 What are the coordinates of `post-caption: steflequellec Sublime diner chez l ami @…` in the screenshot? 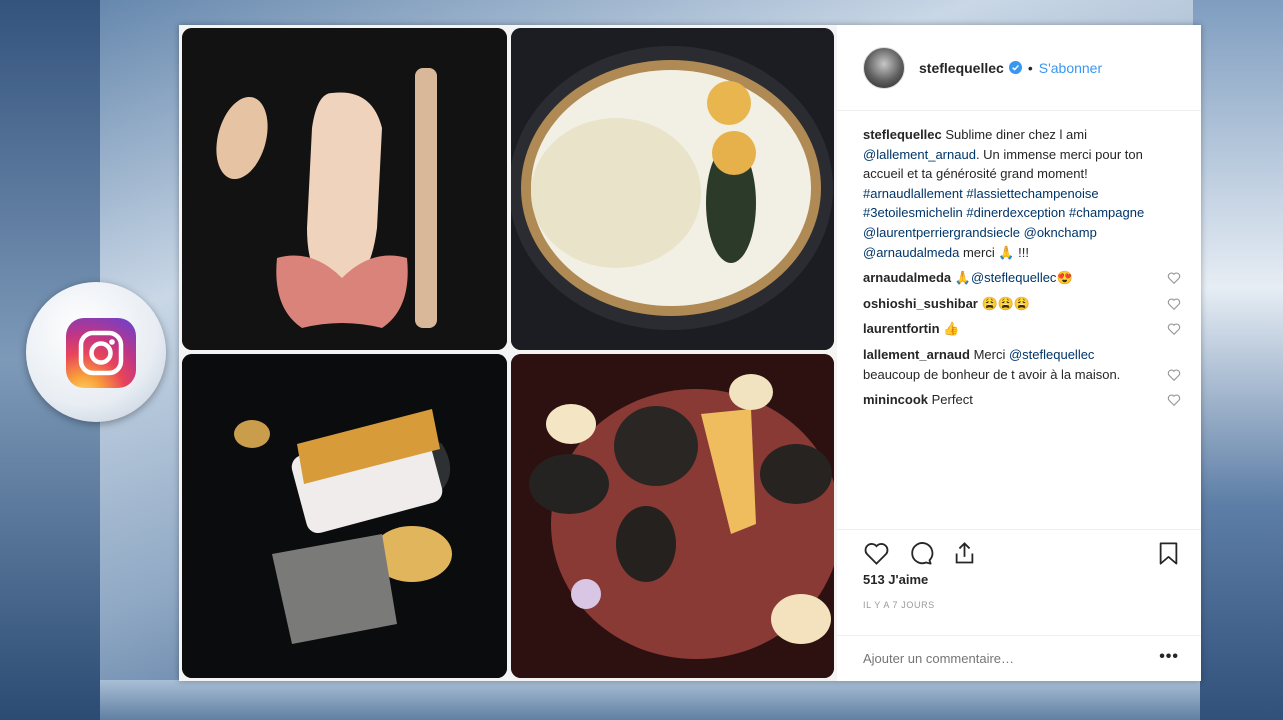 It's located at (1023, 193).